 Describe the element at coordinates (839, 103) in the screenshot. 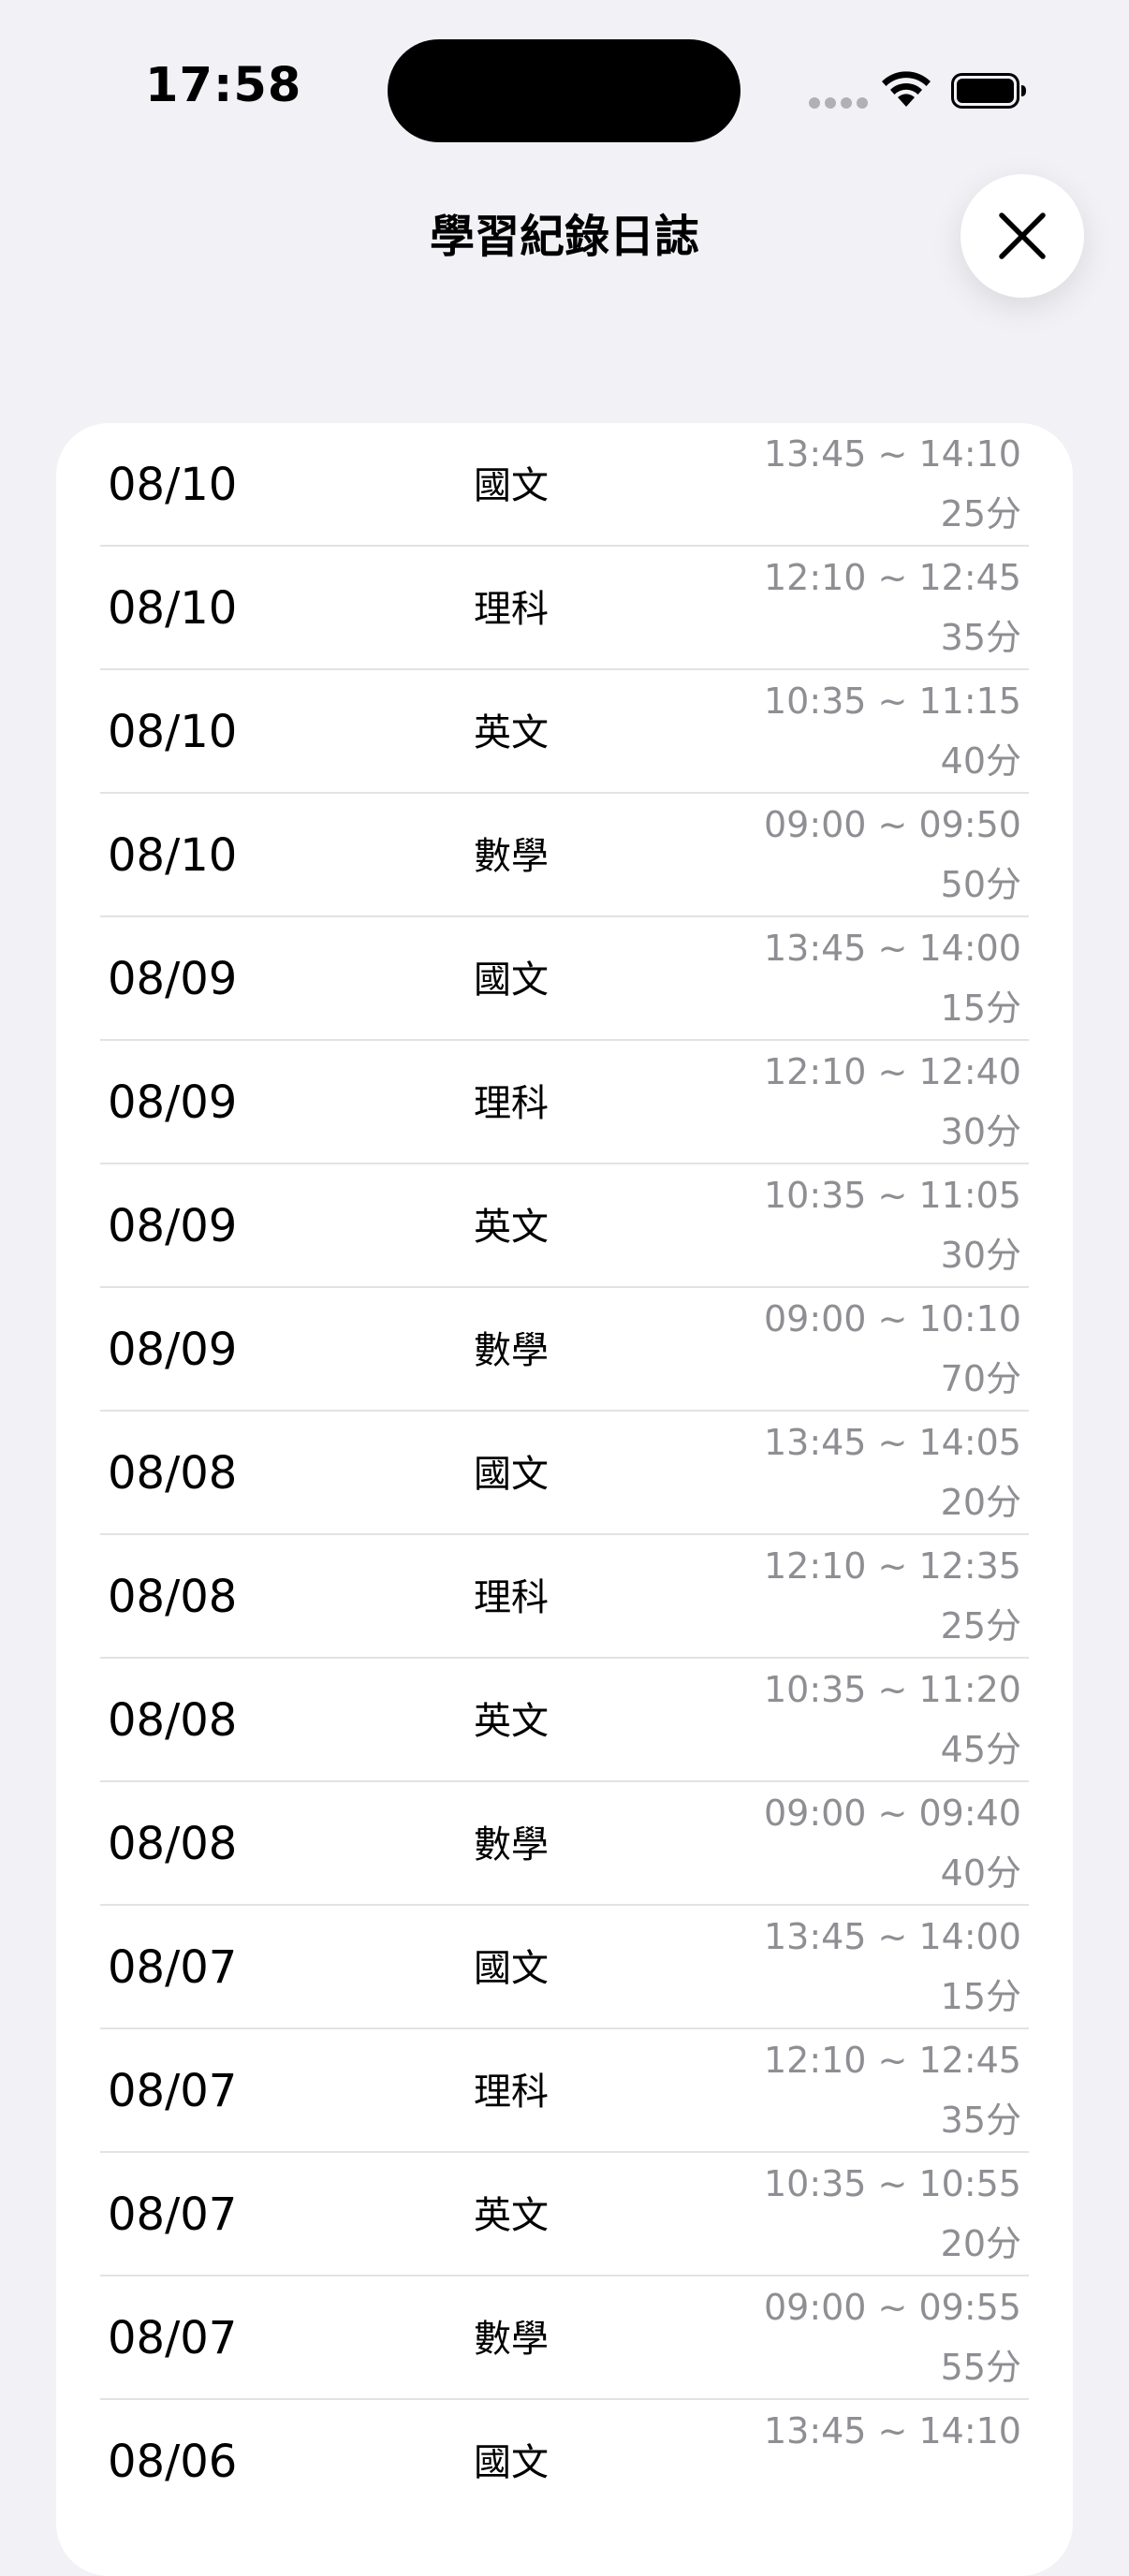

I see `cellular-signal-icon` at that location.